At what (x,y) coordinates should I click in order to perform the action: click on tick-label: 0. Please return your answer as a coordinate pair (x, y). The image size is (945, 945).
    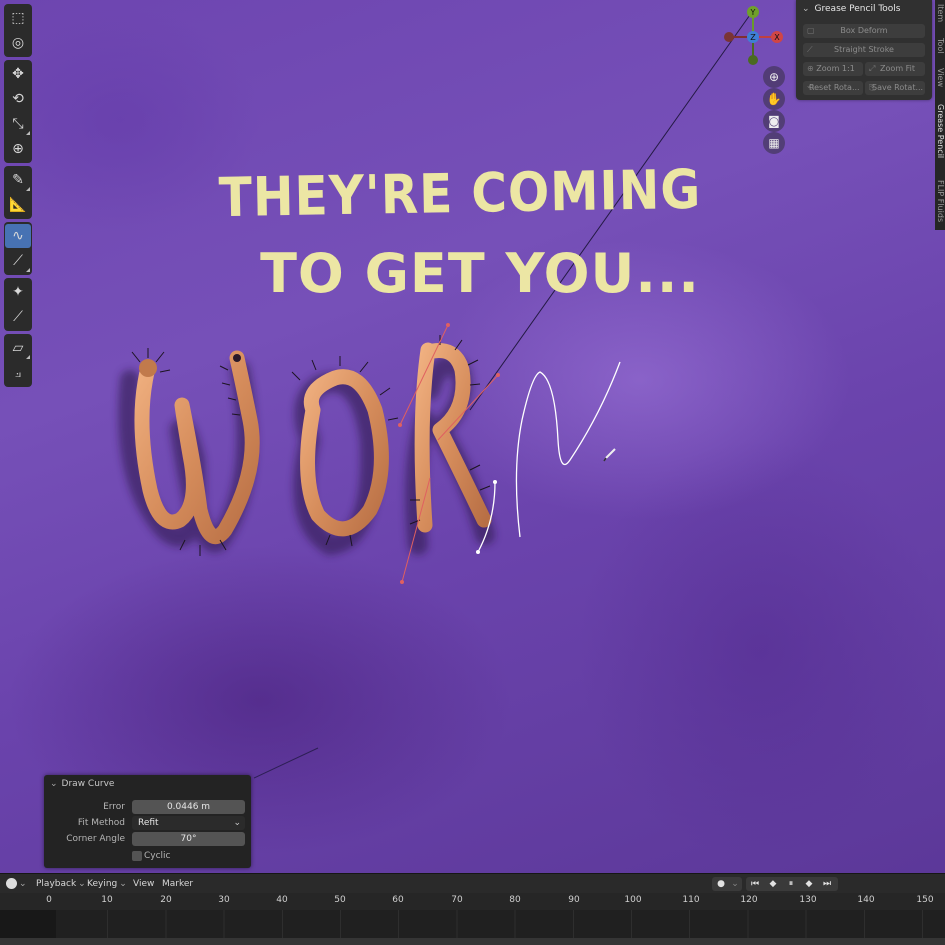
    Looking at the image, I should click on (49, 900).